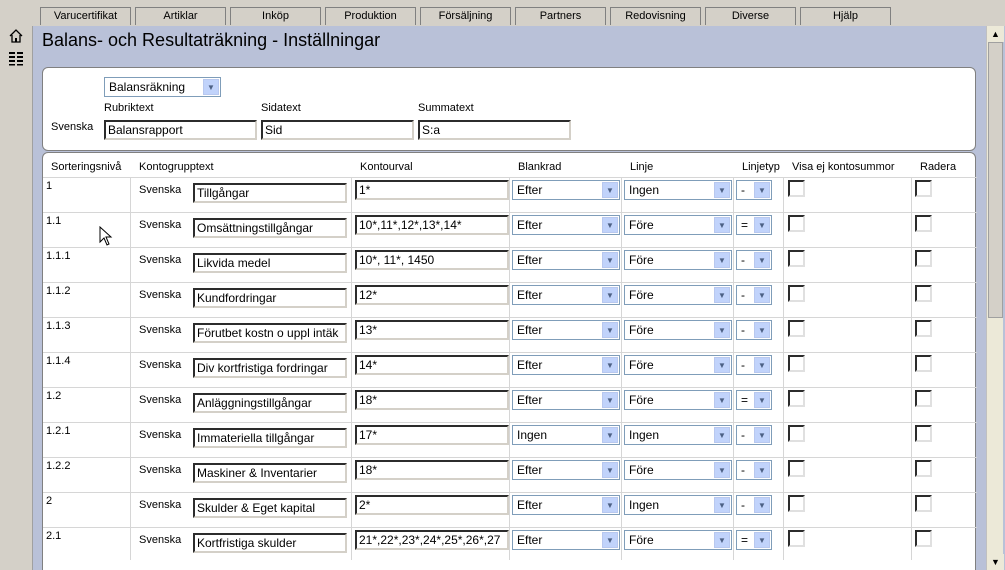 The image size is (1005, 570). Describe the element at coordinates (995, 34) in the screenshot. I see `scroll-up-icon: ▲` at that location.